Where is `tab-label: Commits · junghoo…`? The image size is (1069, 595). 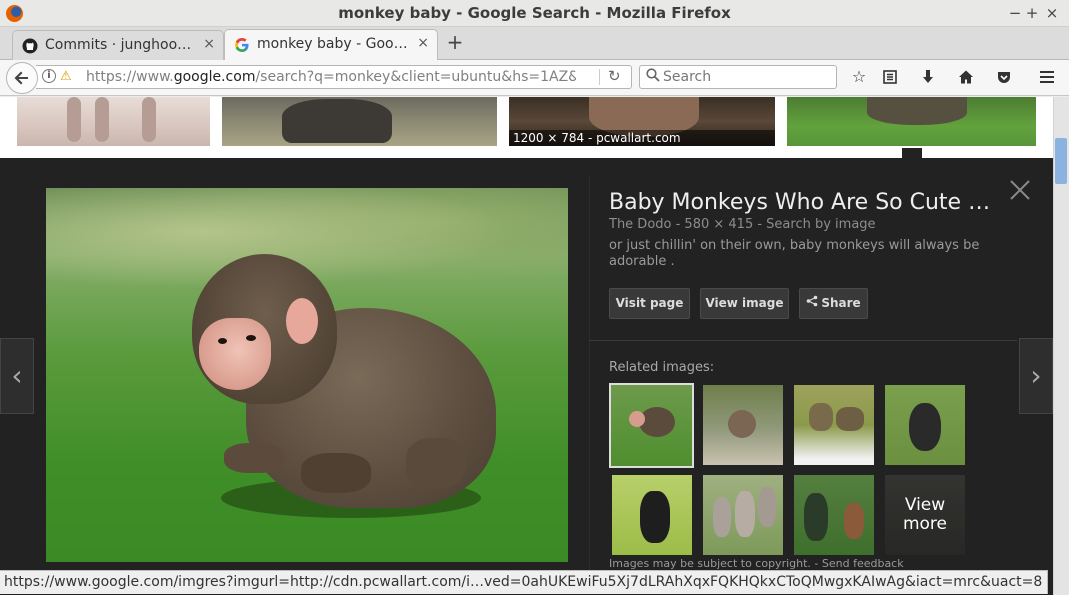 tab-label: Commits · junghoo… is located at coordinates (118, 45).